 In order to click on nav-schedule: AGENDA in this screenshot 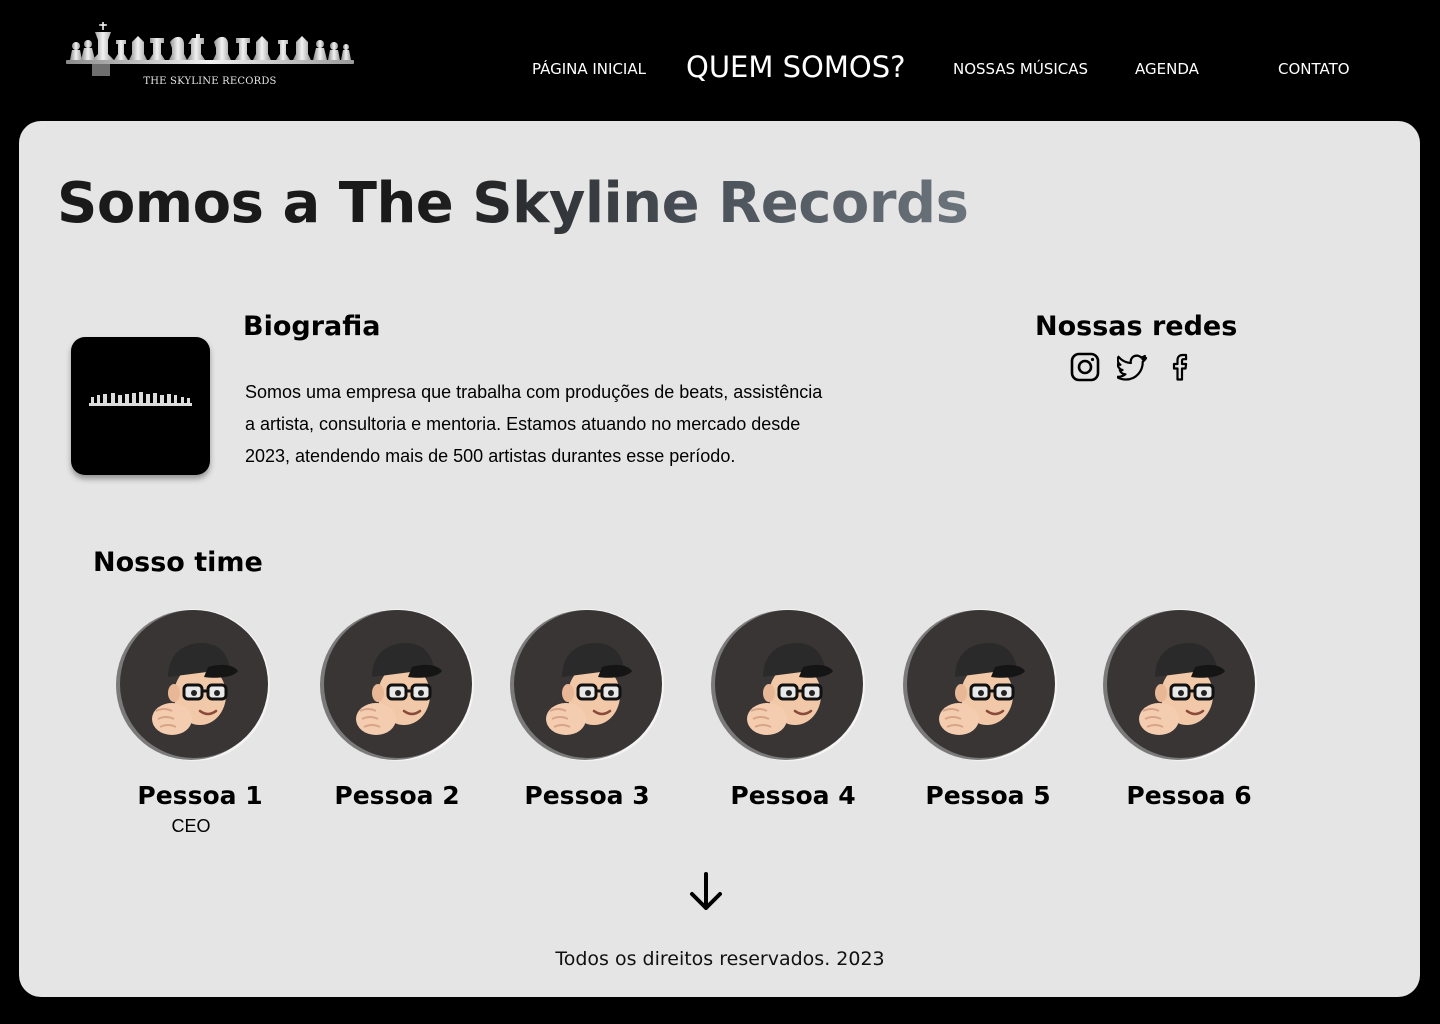, I will do `click(1167, 69)`.